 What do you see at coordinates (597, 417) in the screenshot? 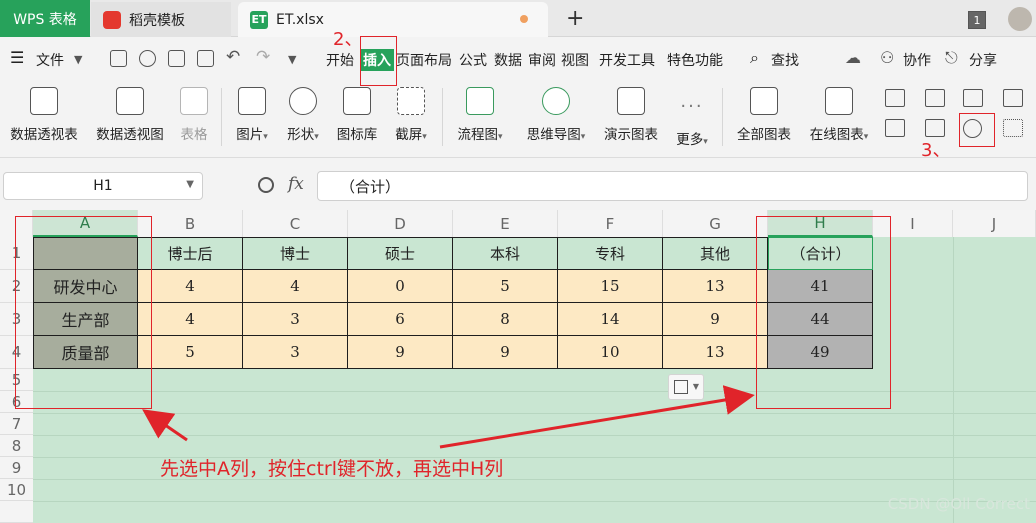
I see `arrow-to-col-h` at bounding box center [597, 417].